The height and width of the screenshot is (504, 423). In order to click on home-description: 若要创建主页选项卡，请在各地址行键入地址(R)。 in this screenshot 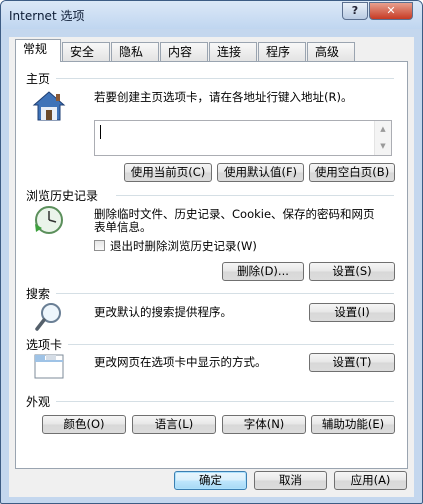, I will do `click(223, 97)`.